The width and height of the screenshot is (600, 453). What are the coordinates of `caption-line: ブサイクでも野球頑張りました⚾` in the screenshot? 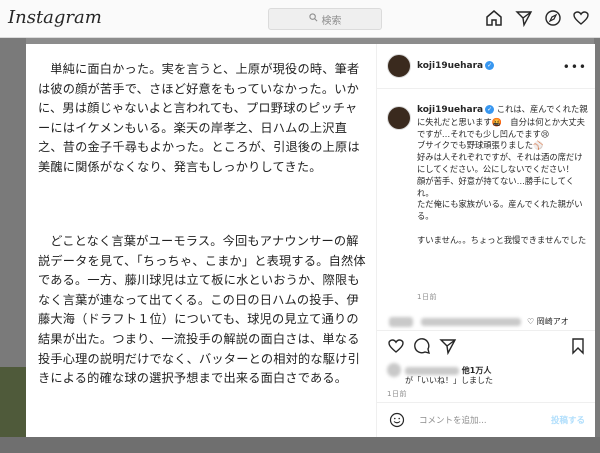 It's located at (480, 145).